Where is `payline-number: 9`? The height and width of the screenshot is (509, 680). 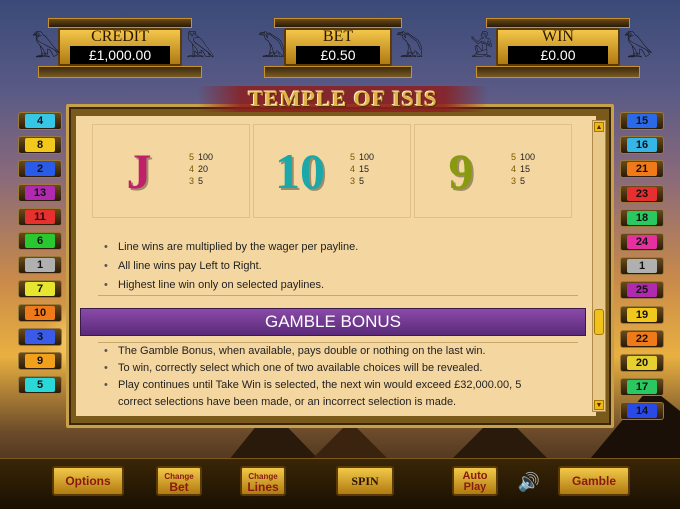
payline-number: 9 is located at coordinates (40, 361).